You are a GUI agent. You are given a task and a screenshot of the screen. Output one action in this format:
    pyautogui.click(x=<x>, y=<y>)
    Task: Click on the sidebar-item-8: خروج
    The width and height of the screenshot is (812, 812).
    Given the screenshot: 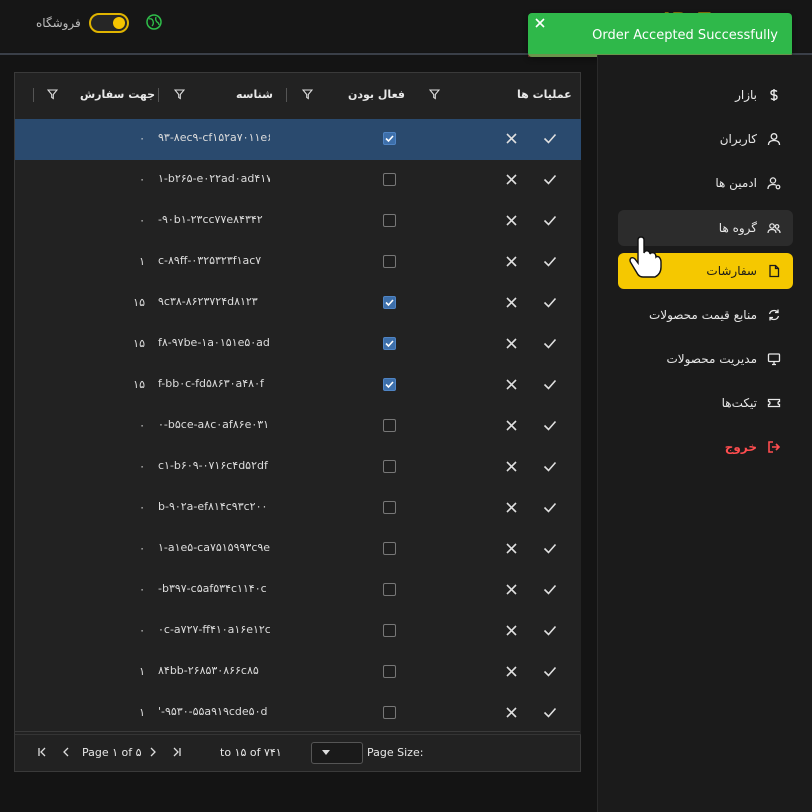 What is the action you would take?
    pyautogui.click(x=705, y=447)
    